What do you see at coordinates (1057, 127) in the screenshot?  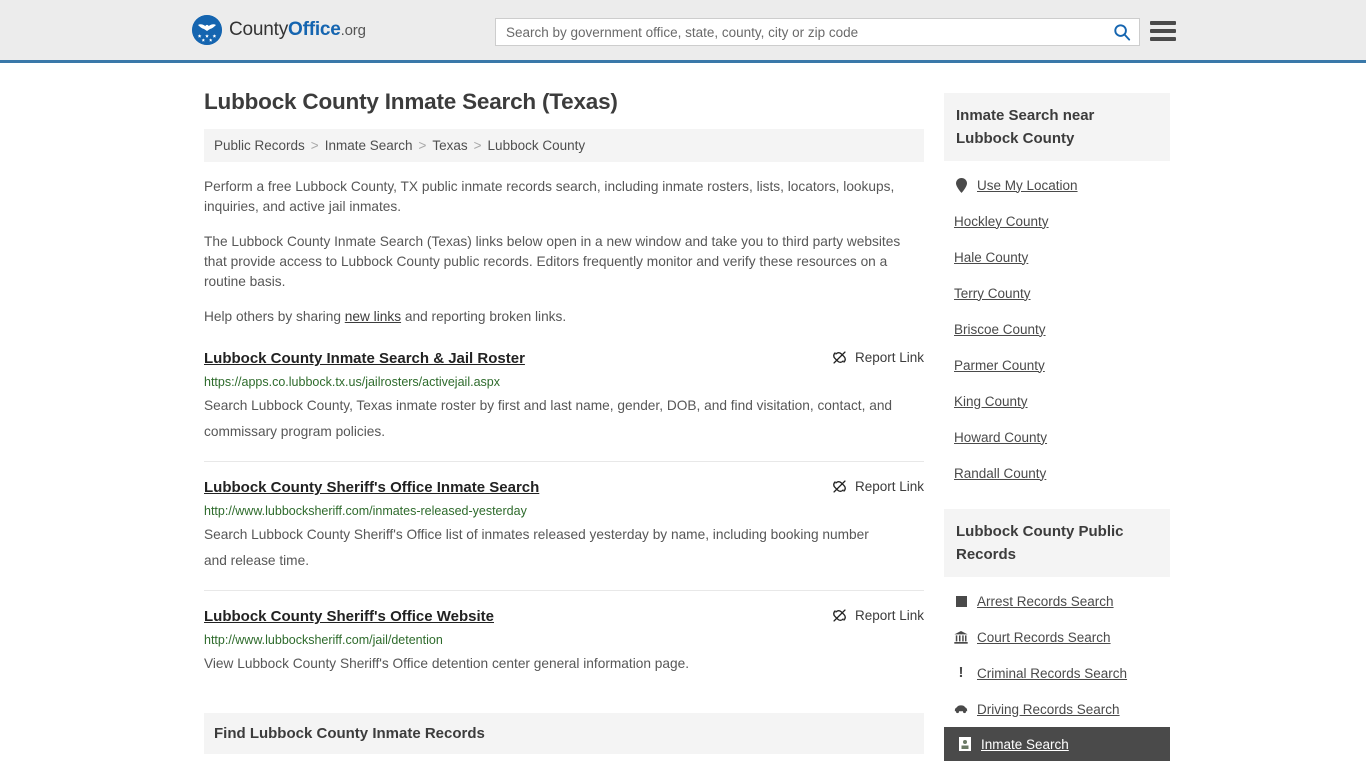 I see `sidebar-nearby-title: Inmate Search near Lubbock County` at bounding box center [1057, 127].